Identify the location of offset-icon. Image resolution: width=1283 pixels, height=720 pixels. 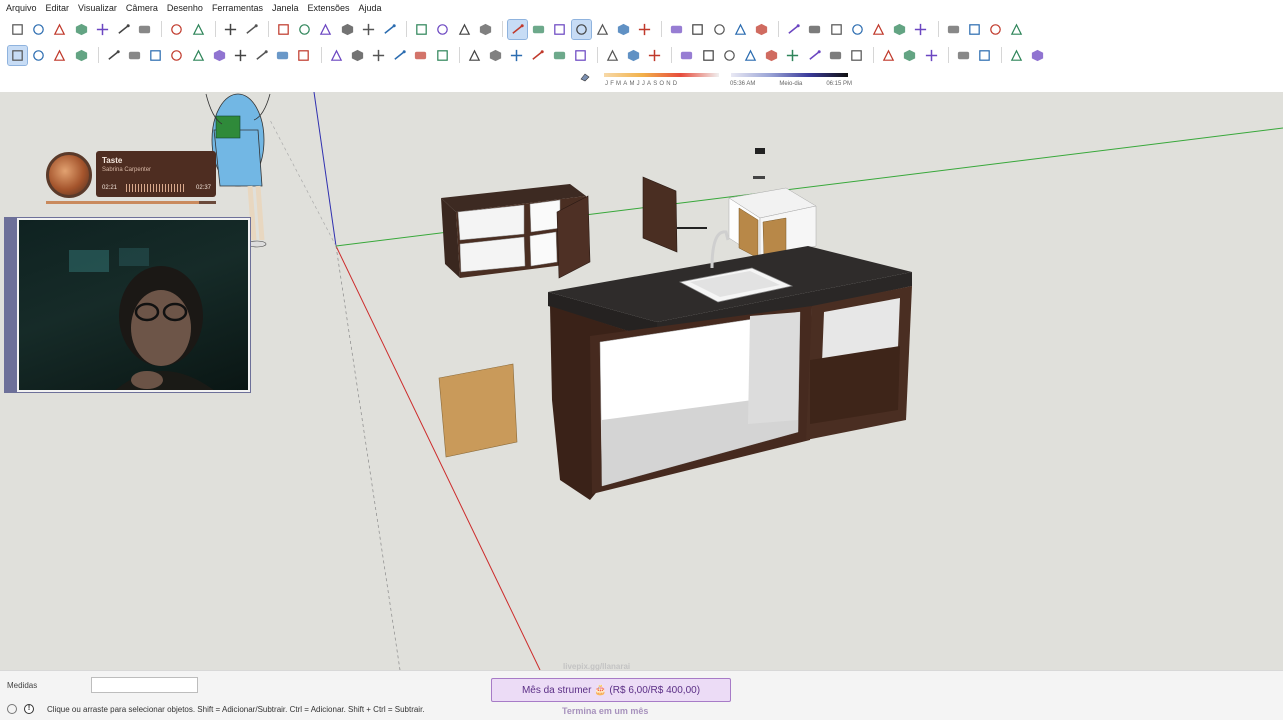
(442, 55).